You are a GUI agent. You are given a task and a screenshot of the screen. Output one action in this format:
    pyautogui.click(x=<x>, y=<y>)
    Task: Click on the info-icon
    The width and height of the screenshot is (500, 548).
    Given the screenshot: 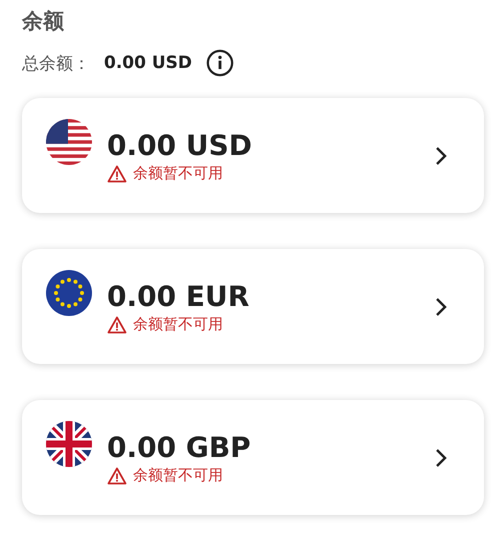 What is the action you would take?
    pyautogui.click(x=220, y=63)
    